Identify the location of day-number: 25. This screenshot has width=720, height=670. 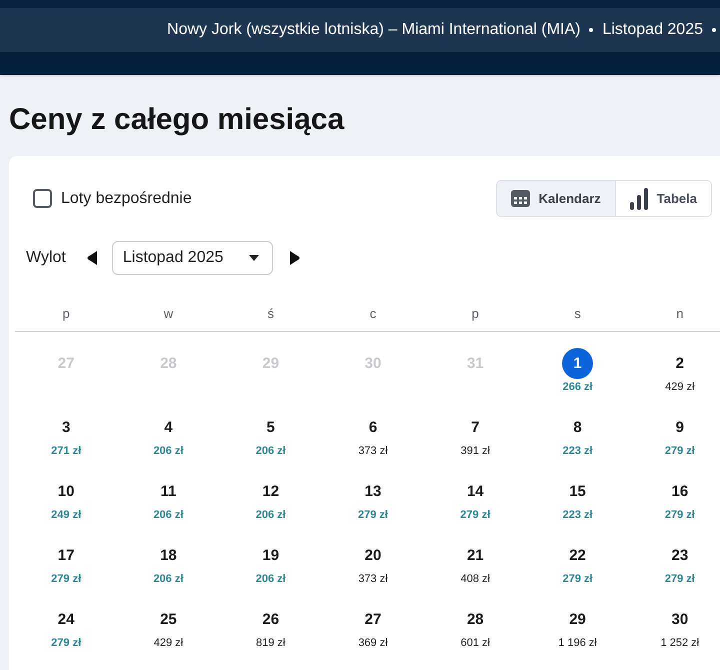
(168, 619).